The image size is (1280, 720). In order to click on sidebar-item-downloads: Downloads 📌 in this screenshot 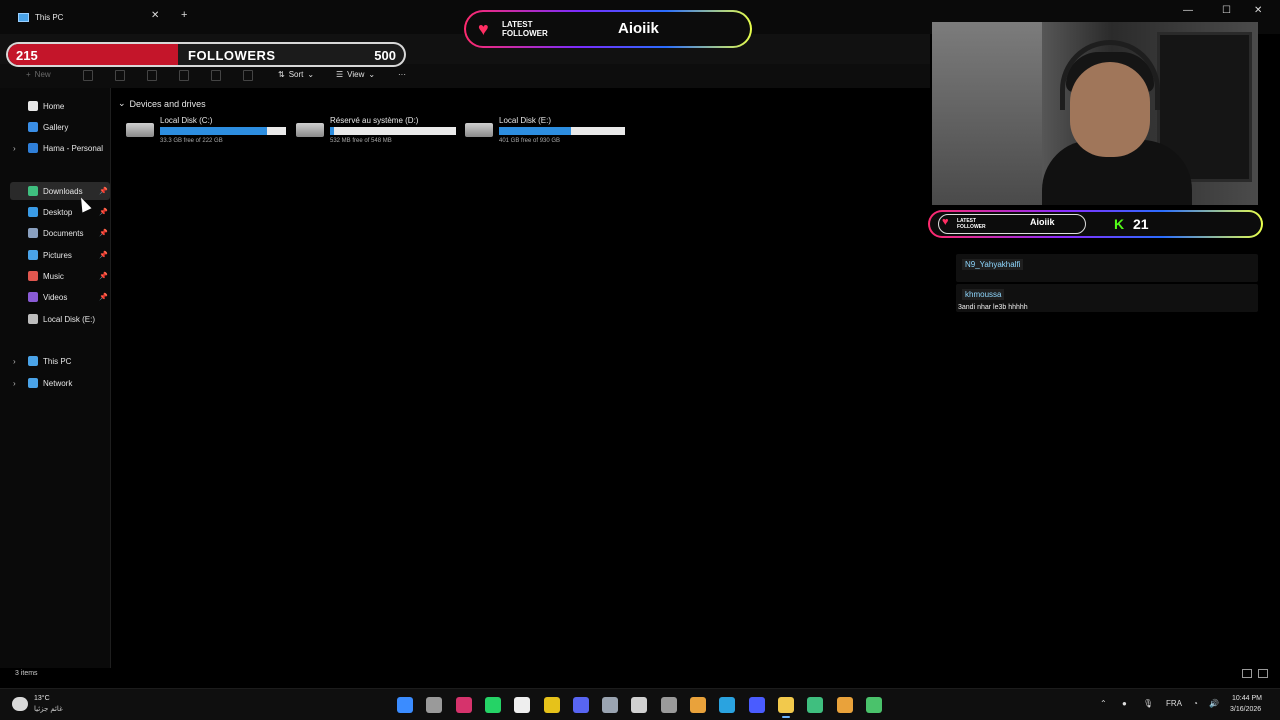, I will do `click(60, 191)`.